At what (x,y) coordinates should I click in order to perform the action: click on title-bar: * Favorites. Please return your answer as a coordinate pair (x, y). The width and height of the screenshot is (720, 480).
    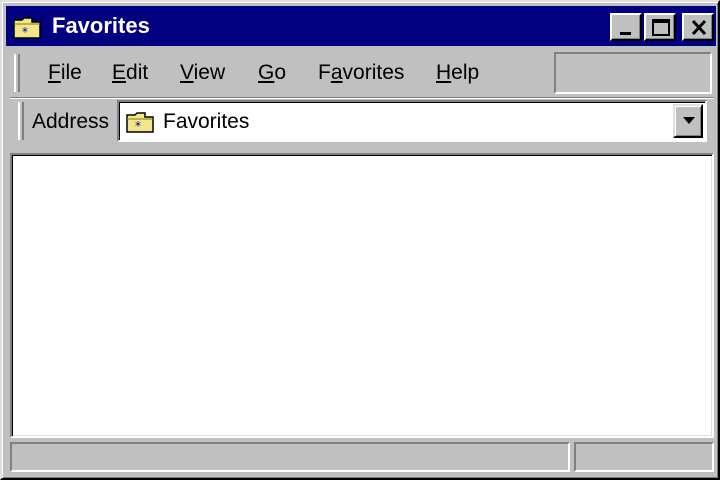
    Looking at the image, I should click on (361, 26).